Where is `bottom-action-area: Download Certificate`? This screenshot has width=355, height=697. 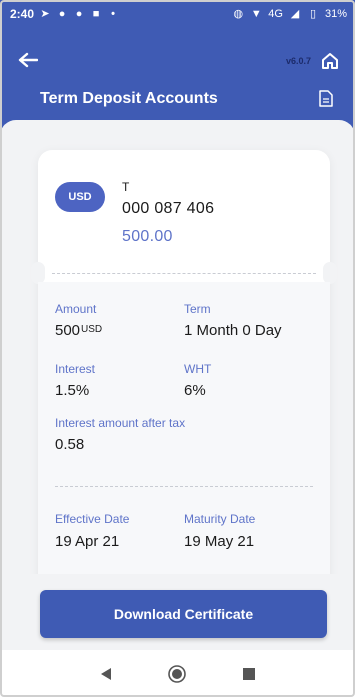 bottom-action-area: Download Certificate is located at coordinates (177, 612).